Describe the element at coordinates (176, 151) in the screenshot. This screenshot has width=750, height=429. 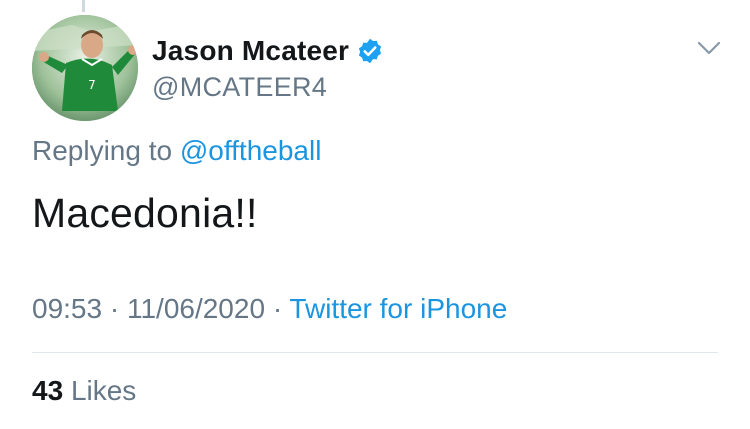
I see `replying-to: Replying to @offtheball` at that location.